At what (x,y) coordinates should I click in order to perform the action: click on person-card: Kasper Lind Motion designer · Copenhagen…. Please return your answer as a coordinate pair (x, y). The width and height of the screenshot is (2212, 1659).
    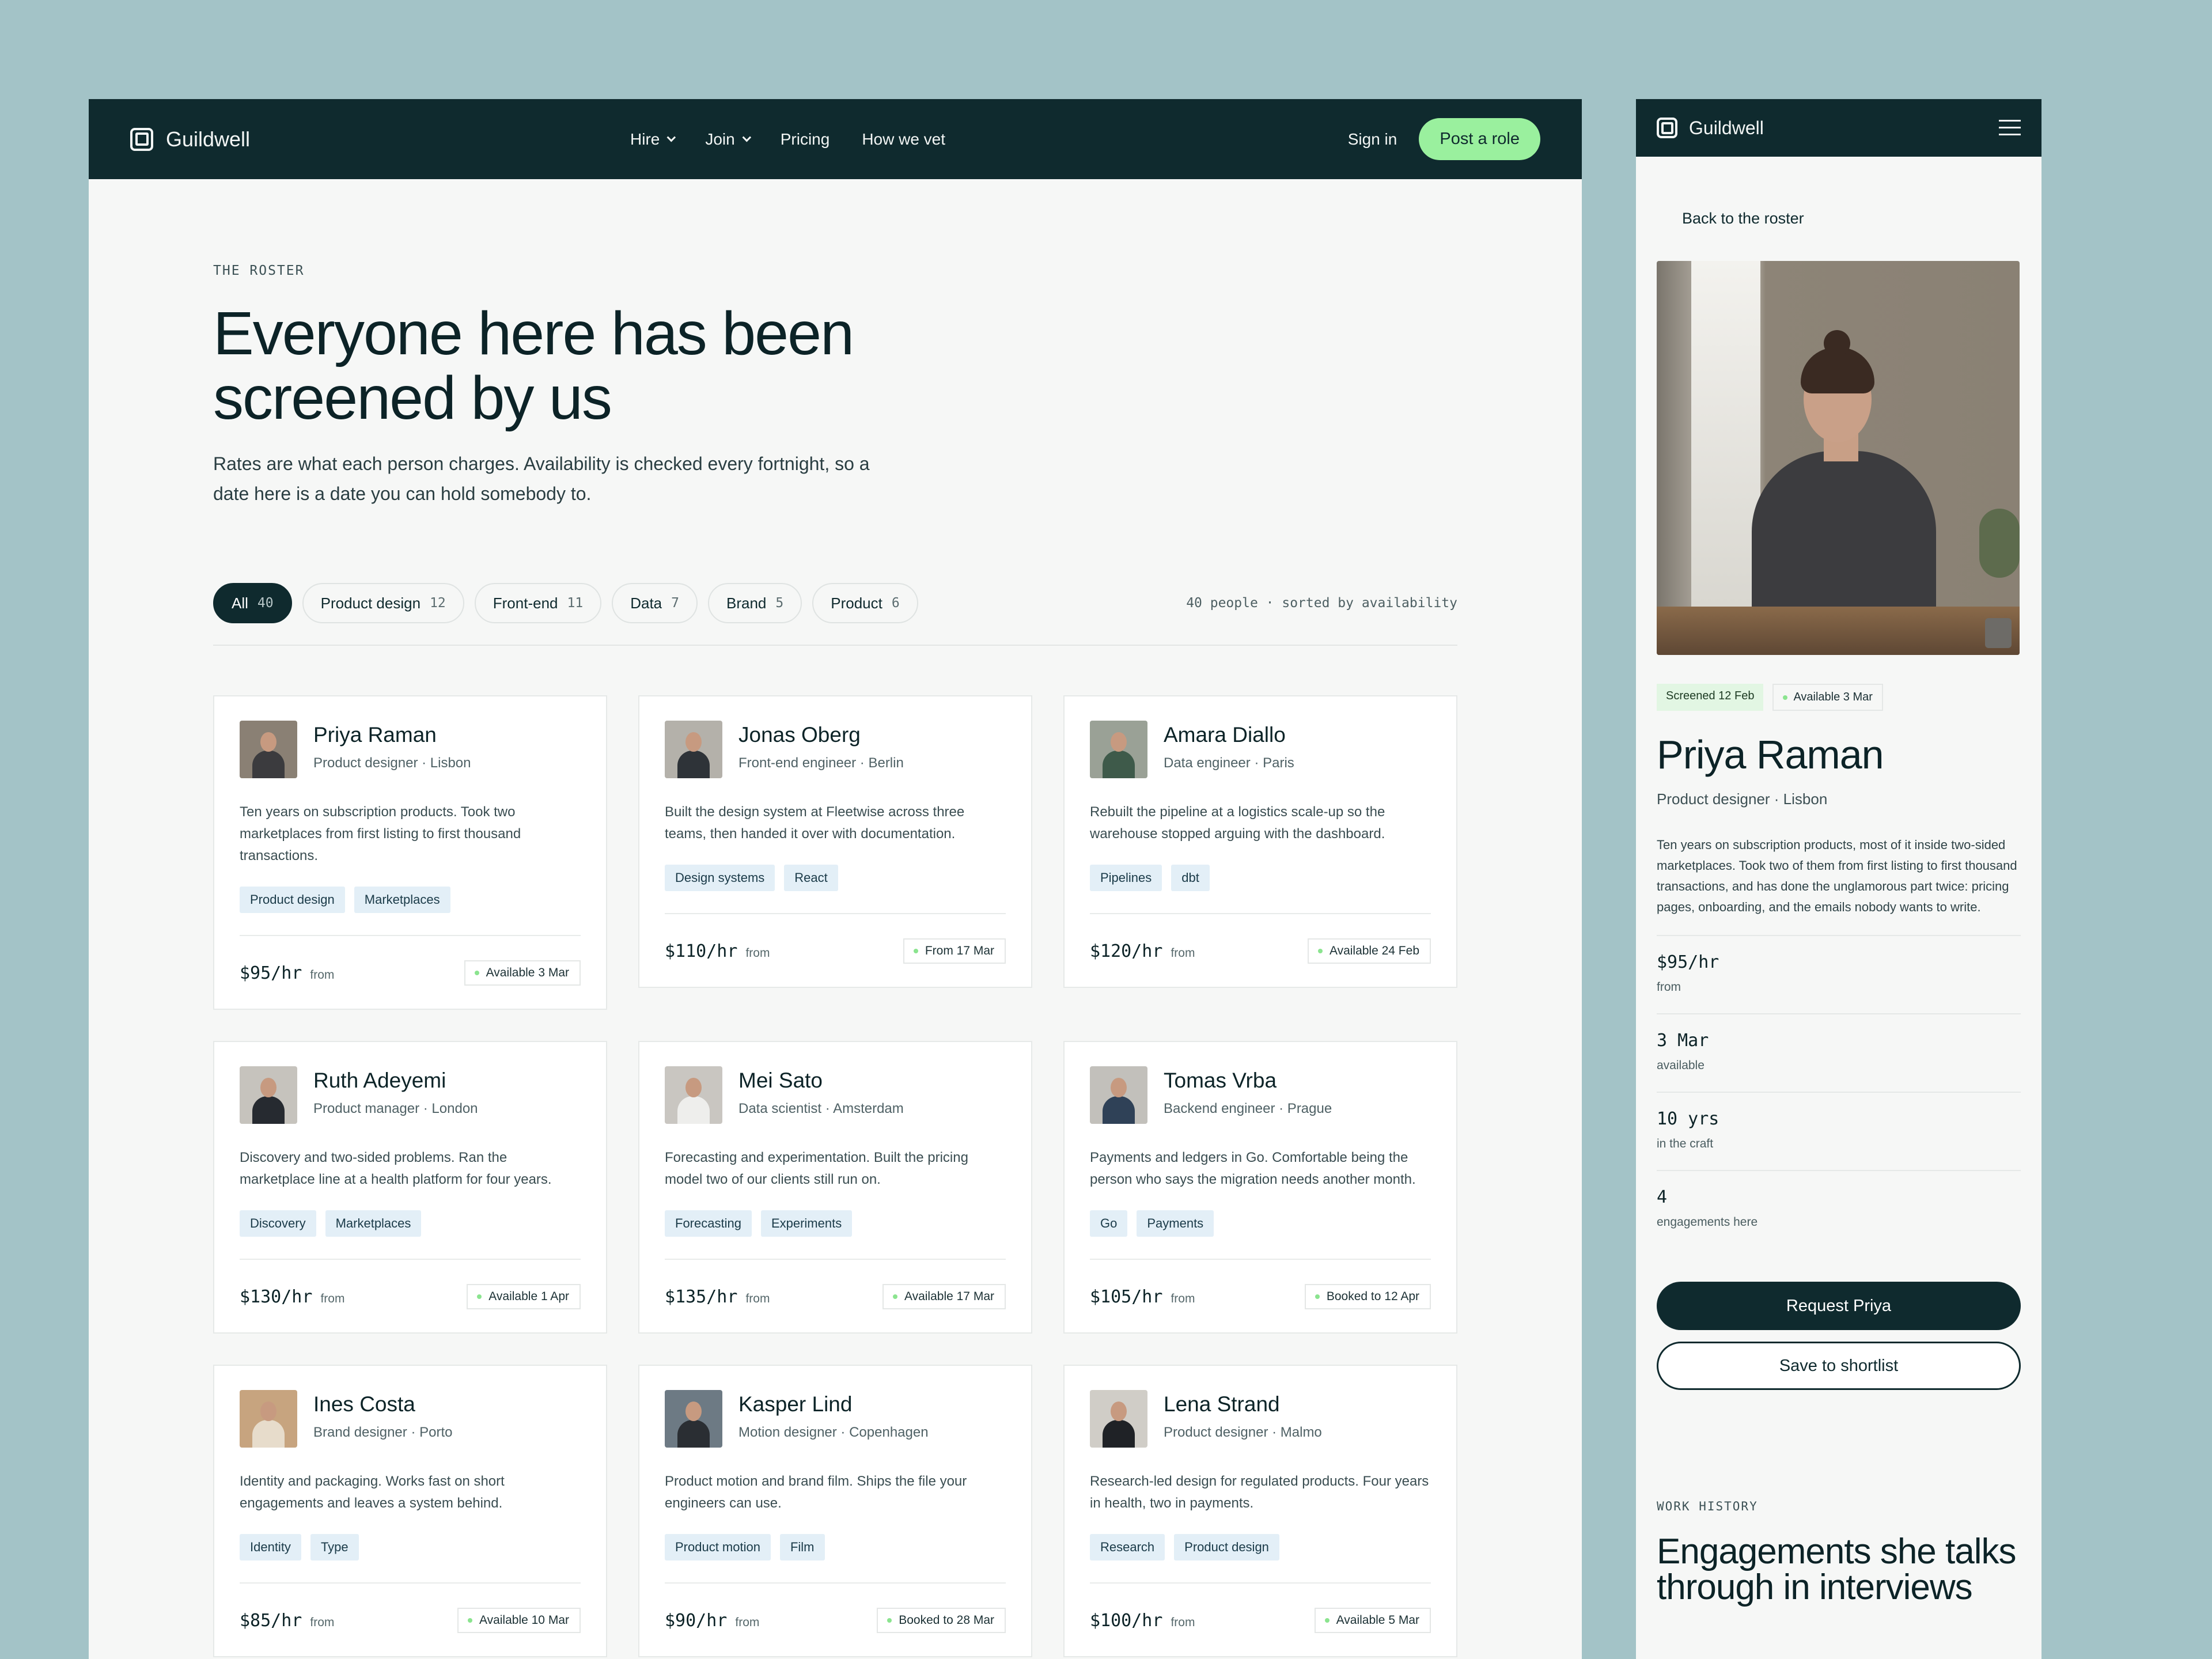
    Looking at the image, I should click on (835, 1511).